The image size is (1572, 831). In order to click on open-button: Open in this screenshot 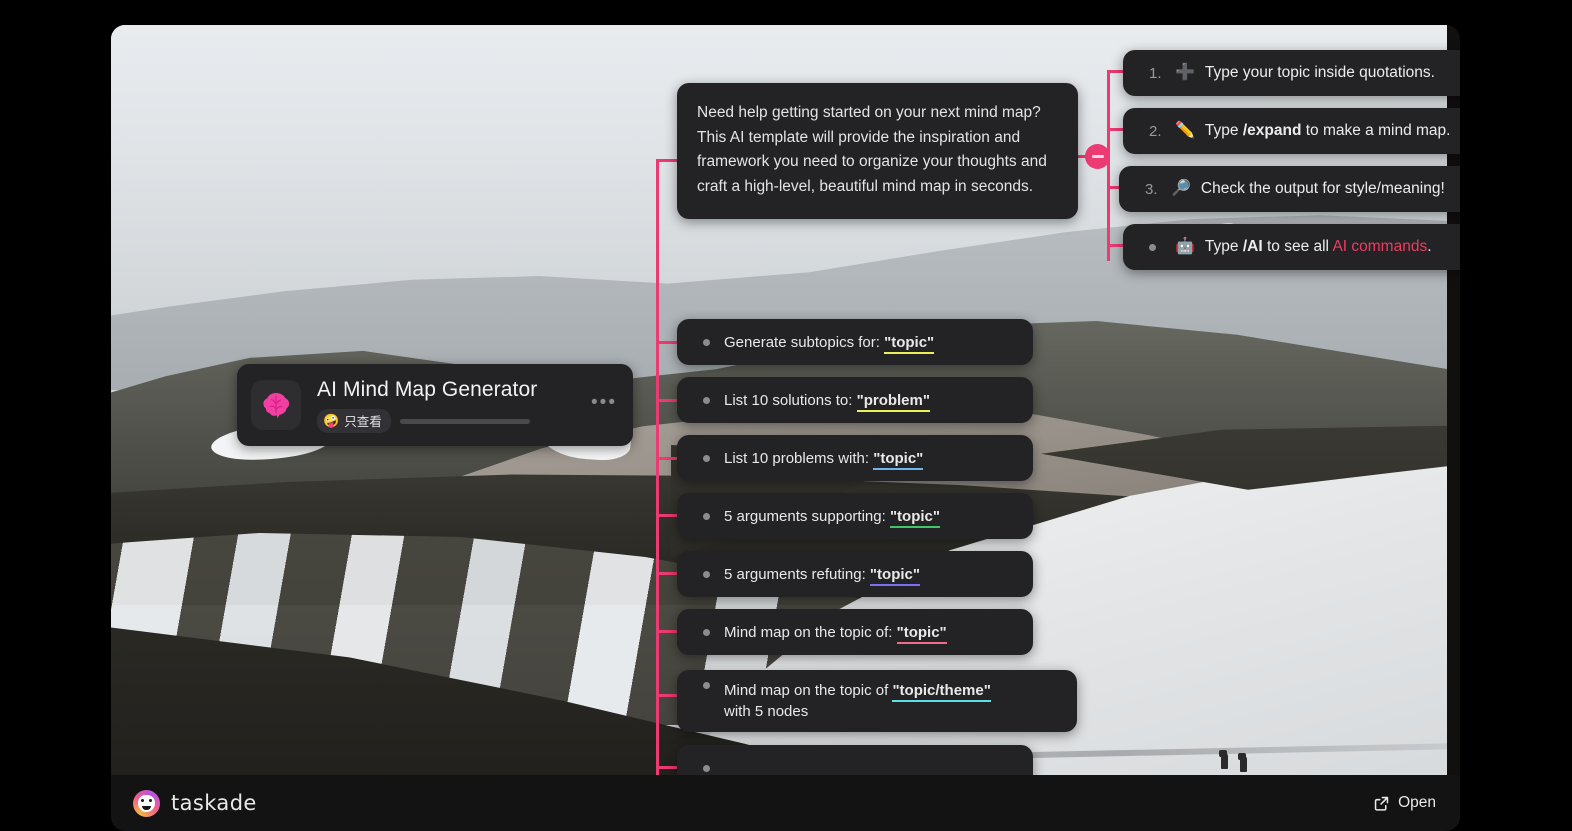, I will do `click(1404, 803)`.